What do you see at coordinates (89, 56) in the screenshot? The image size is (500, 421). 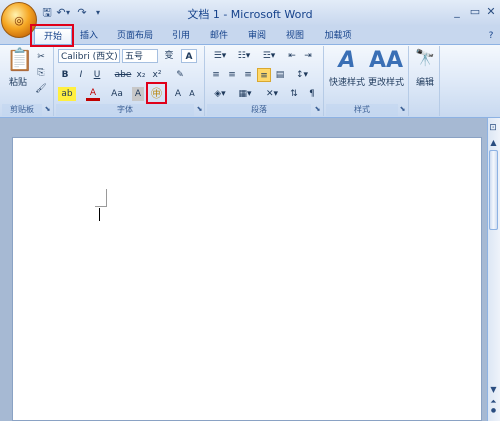 I see `font-family-select: Calibri (西文)` at bounding box center [89, 56].